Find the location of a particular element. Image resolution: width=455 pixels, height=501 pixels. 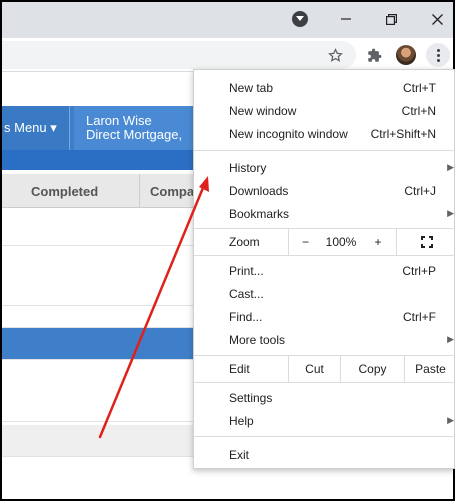

cut-label: Cut is located at coordinates (314, 369).